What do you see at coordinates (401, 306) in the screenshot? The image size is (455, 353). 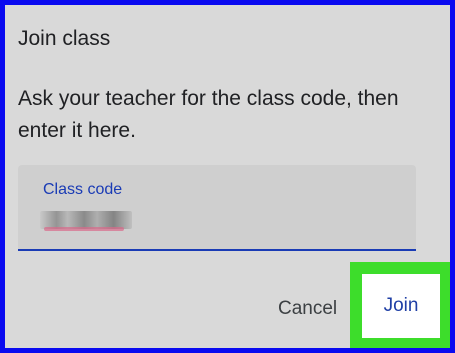 I see `join-button: Join` at bounding box center [401, 306].